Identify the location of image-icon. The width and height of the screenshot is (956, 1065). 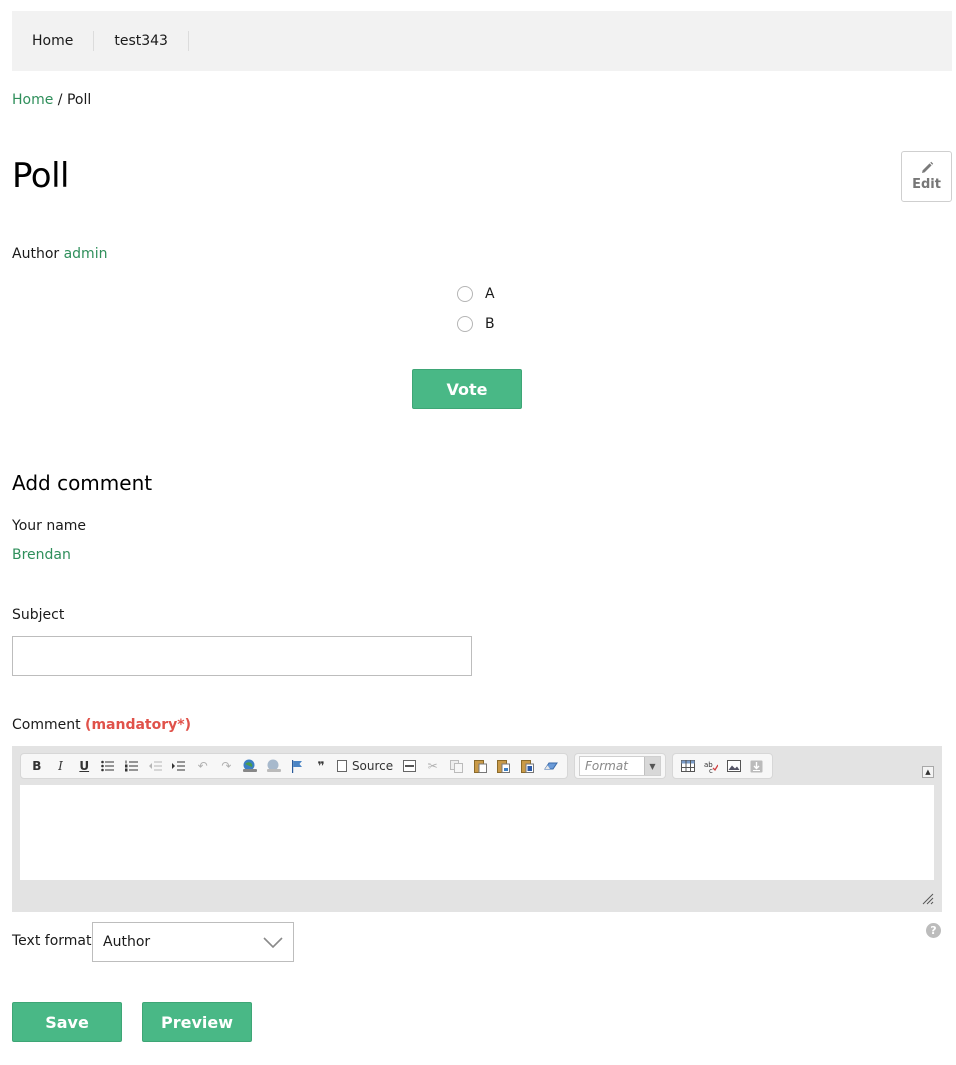
(734, 766).